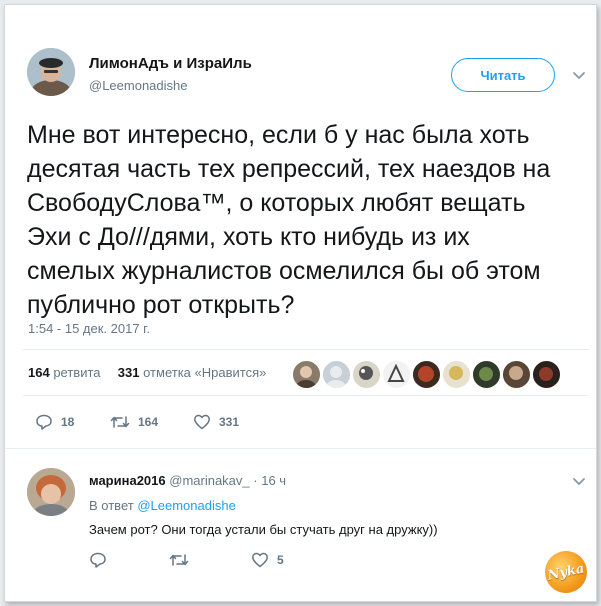  I want to click on in-reply-to: В ответ @Leemonadishe, so click(162, 505).